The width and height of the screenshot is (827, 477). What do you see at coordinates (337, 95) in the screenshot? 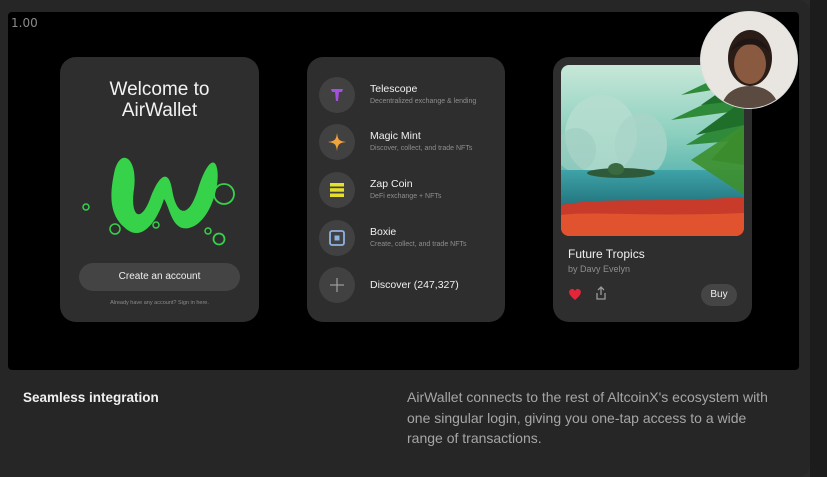
I see `telescope-icon` at bounding box center [337, 95].